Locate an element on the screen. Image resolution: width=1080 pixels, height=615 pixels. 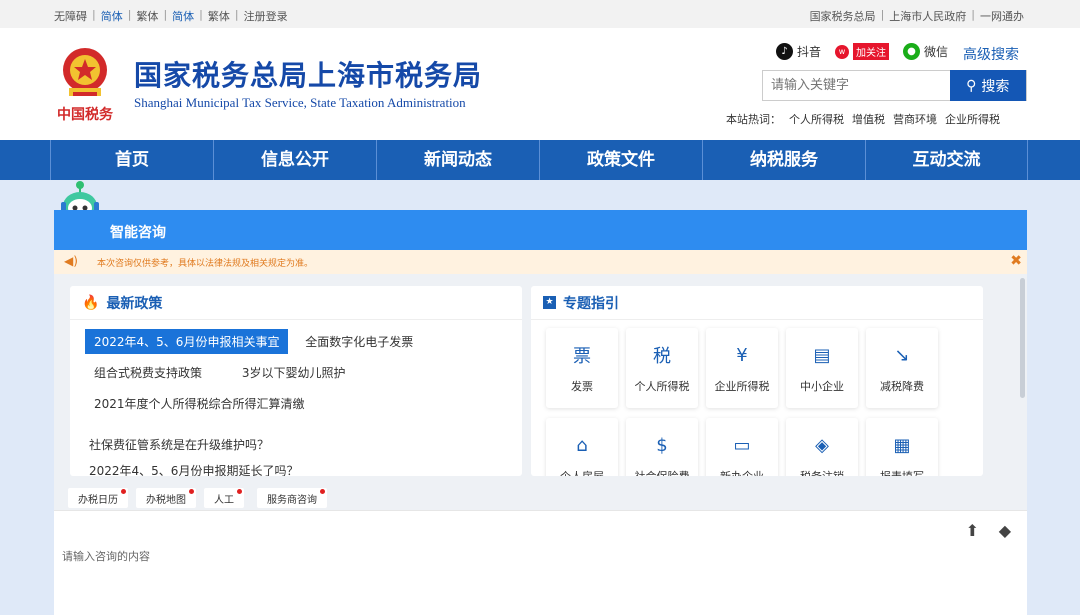
topbar-left-links: 无障碍 | 简体 | 繁体 | 简体 | 繁体 | 注册登录 is located at coordinates (171, 16).